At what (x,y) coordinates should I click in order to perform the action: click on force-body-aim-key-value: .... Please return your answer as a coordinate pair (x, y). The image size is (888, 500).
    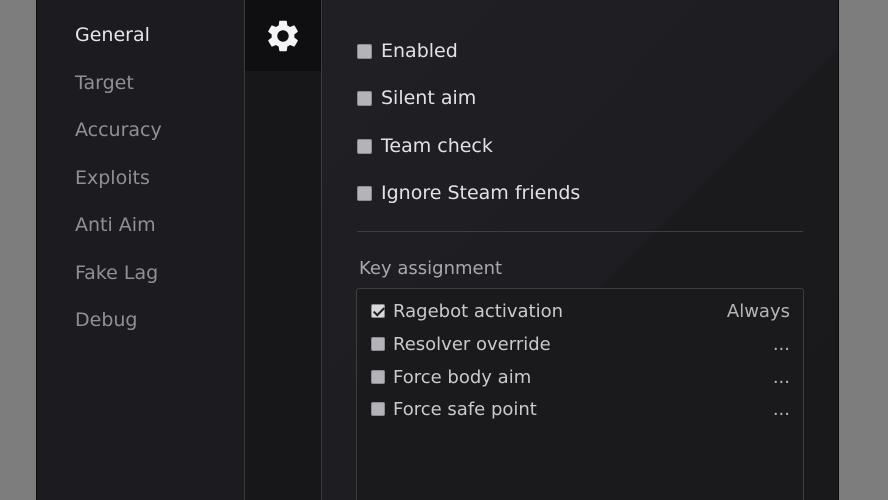
    Looking at the image, I should click on (781, 377).